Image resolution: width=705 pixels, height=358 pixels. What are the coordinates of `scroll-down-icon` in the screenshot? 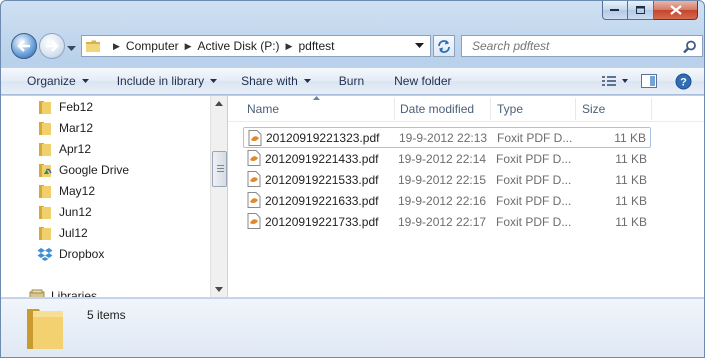 It's located at (219, 289).